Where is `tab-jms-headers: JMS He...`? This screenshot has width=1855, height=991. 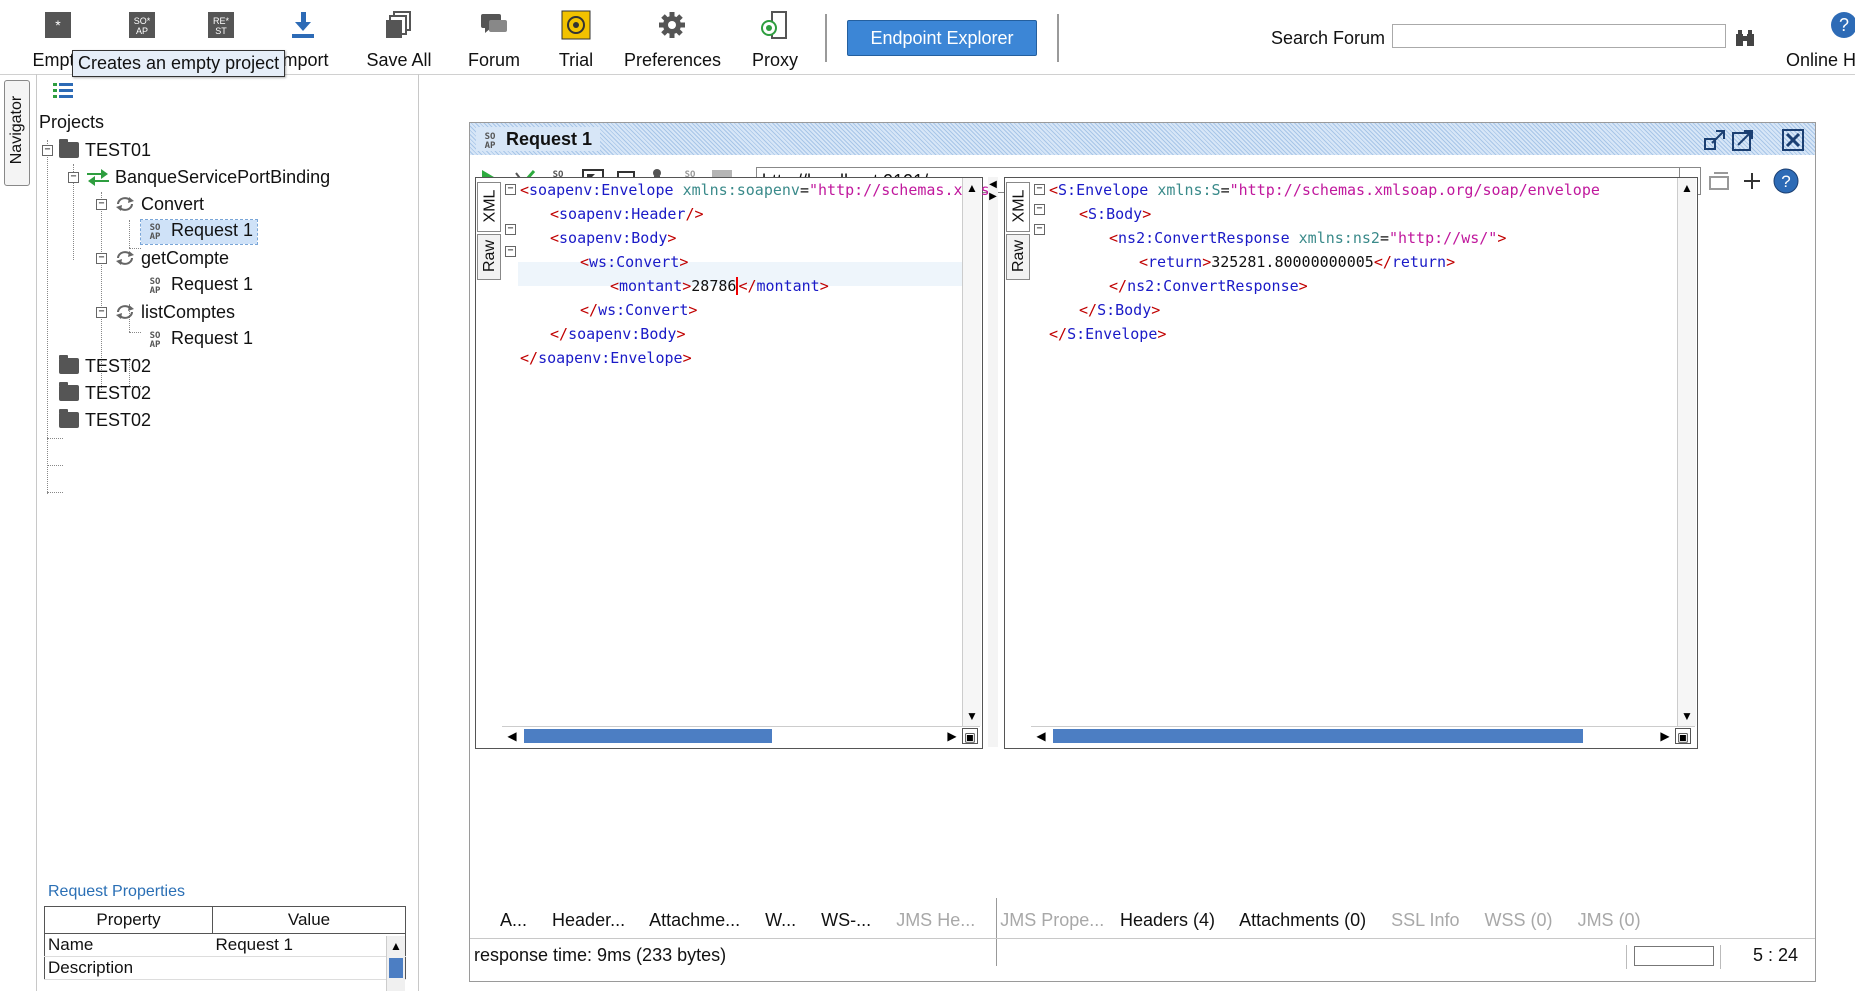 tab-jms-headers: JMS He... is located at coordinates (935, 920).